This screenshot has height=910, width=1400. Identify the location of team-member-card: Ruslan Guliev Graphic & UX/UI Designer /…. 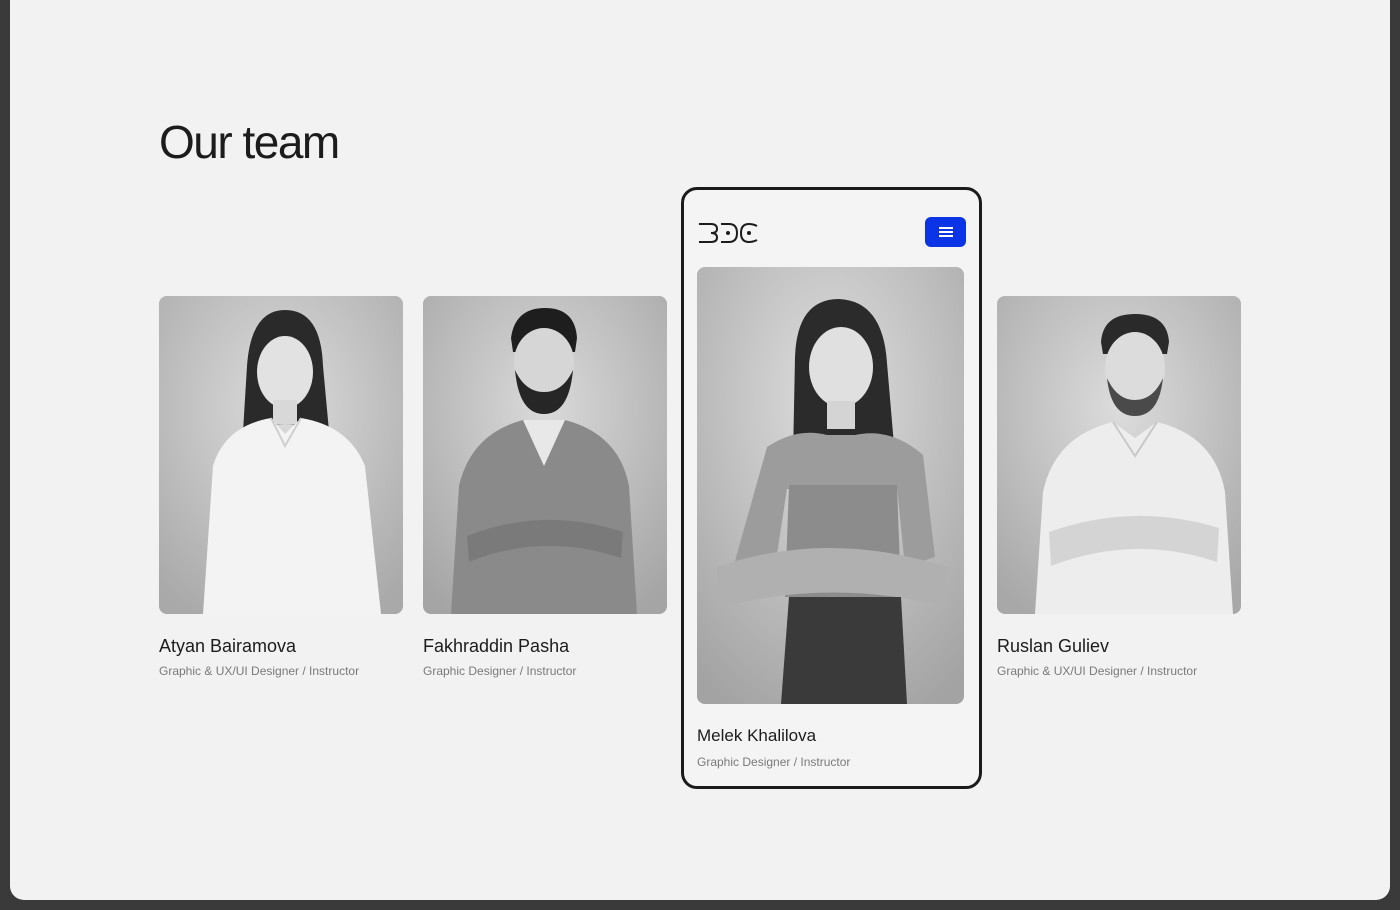
(1119, 487).